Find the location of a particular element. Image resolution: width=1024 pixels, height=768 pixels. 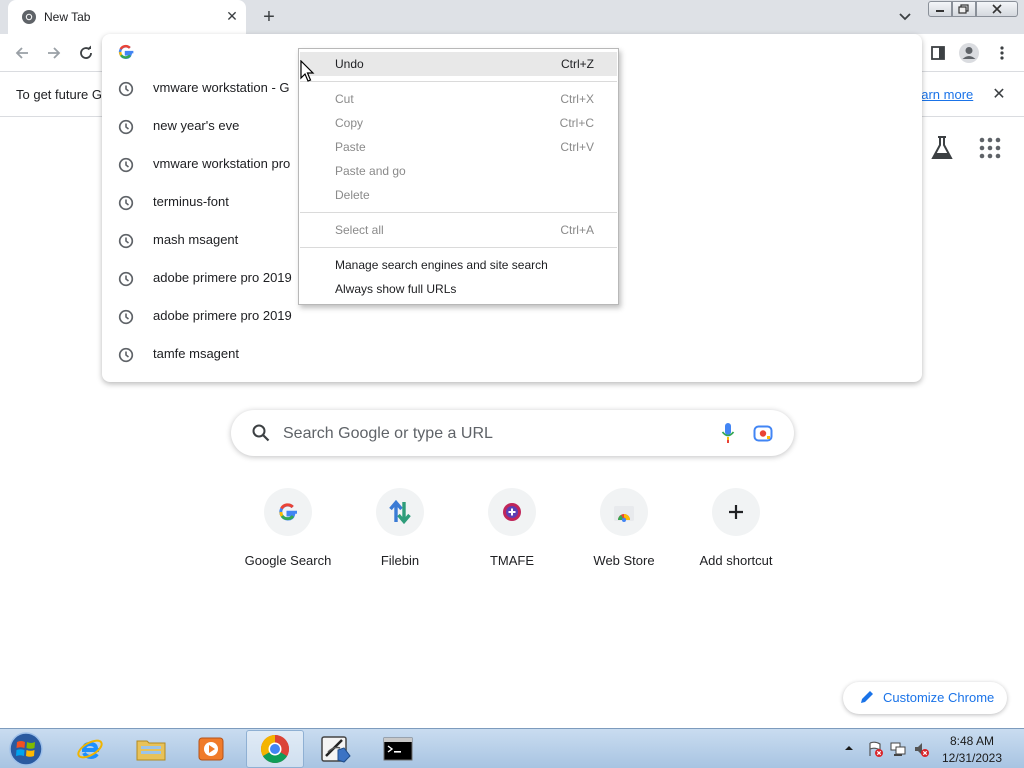

control-panel-icon is located at coordinates (336, 749).